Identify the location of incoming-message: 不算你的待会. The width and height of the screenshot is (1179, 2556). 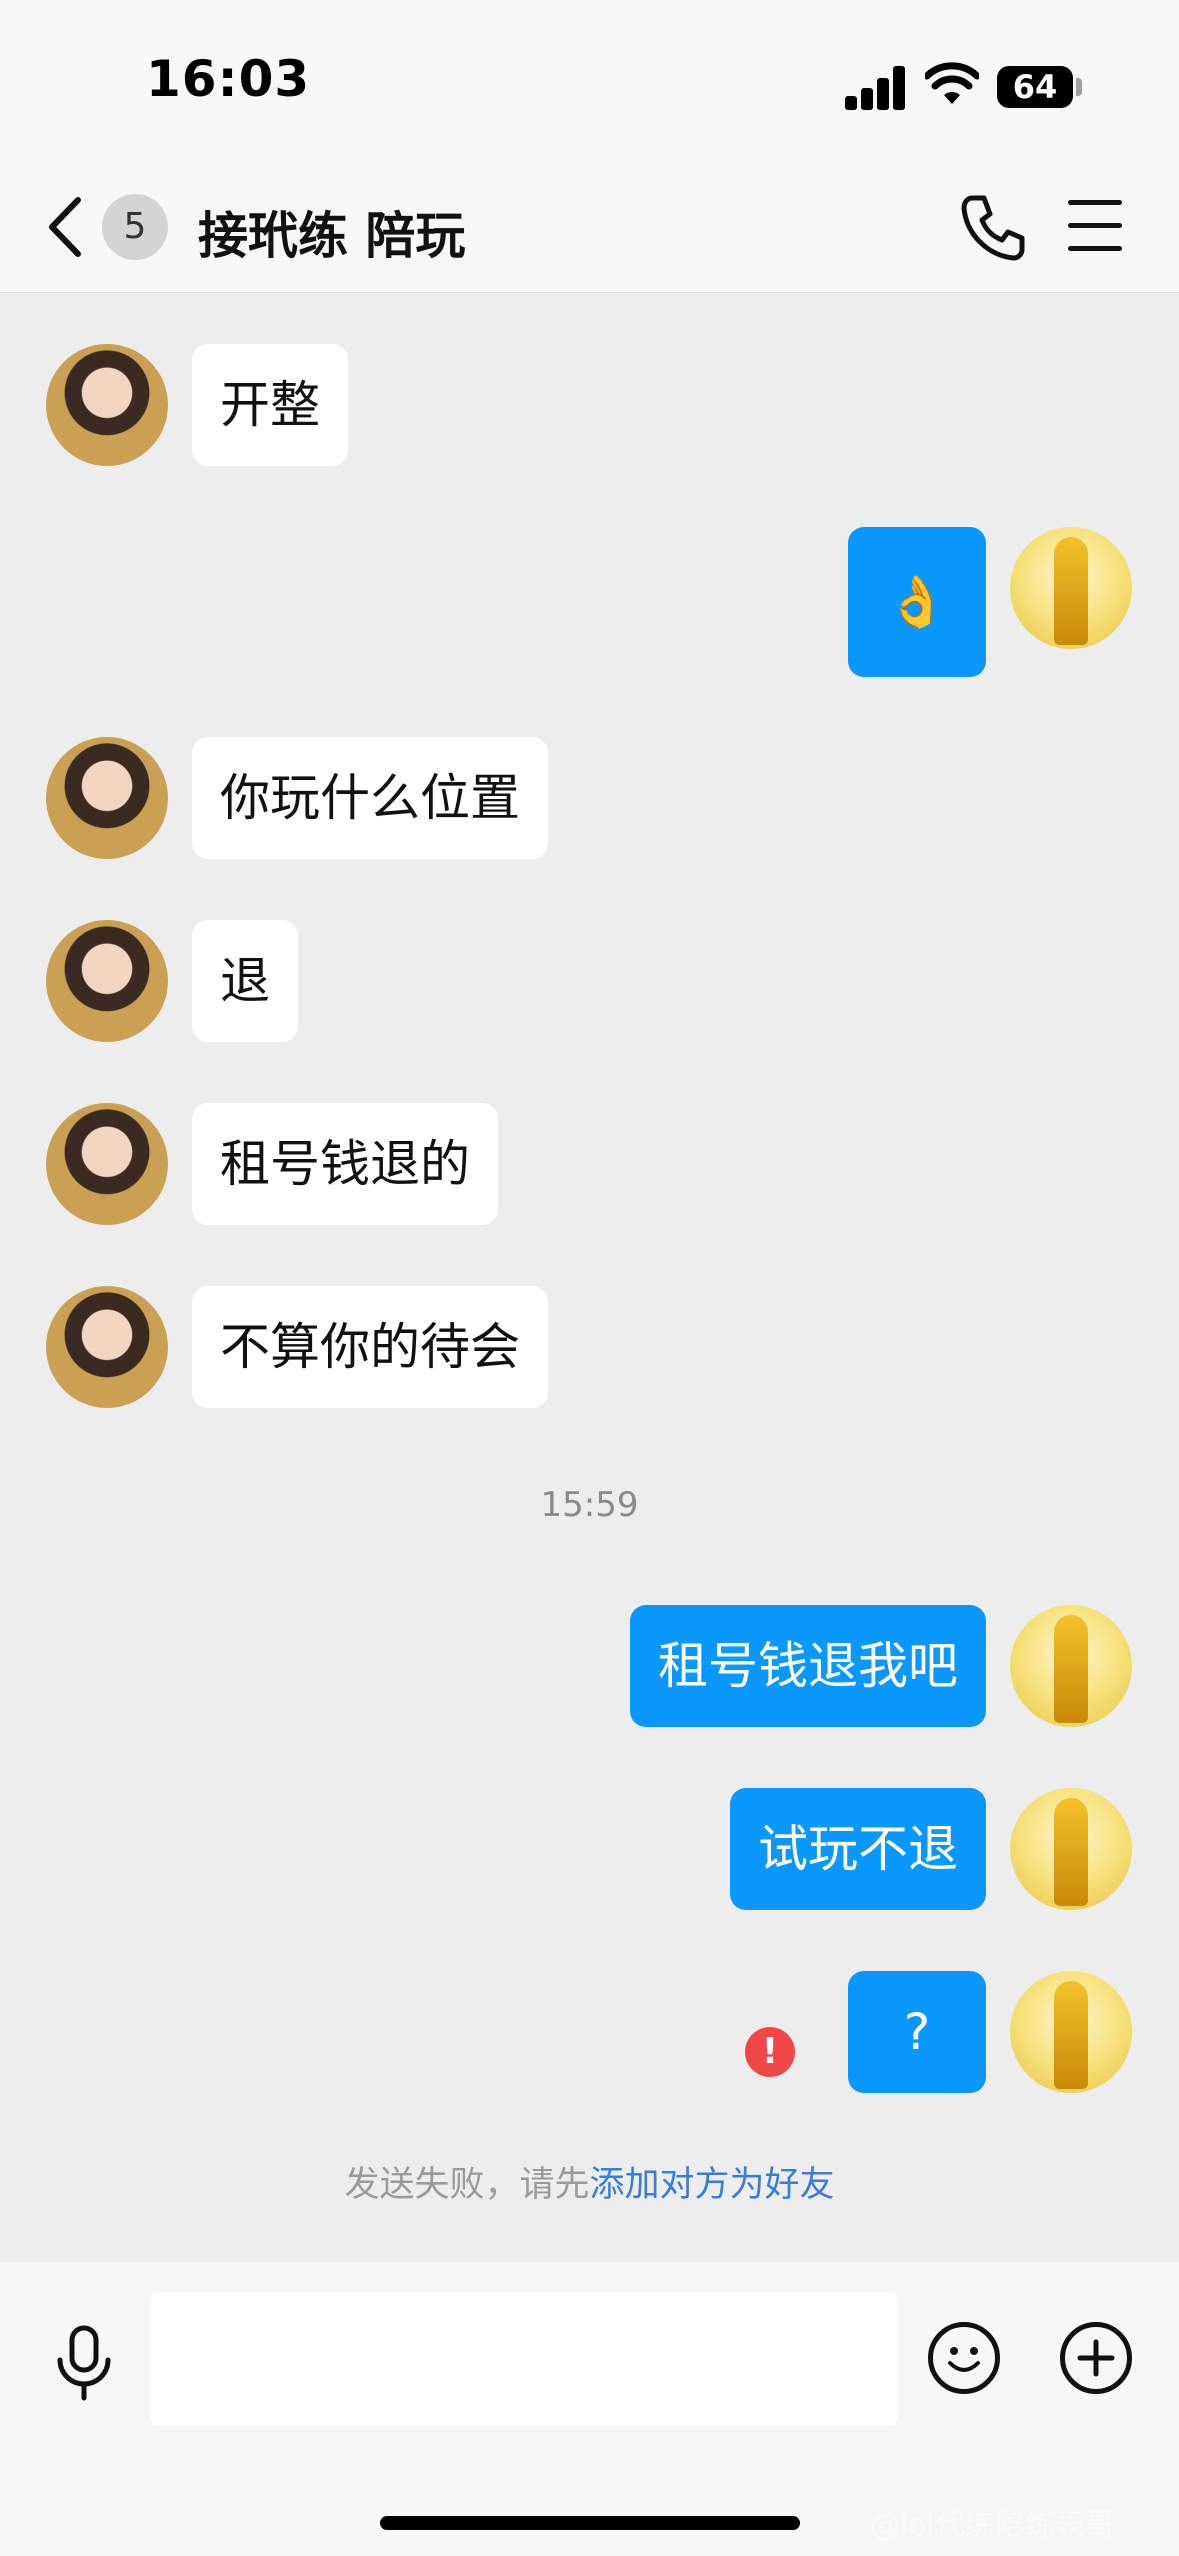
(370, 1347).